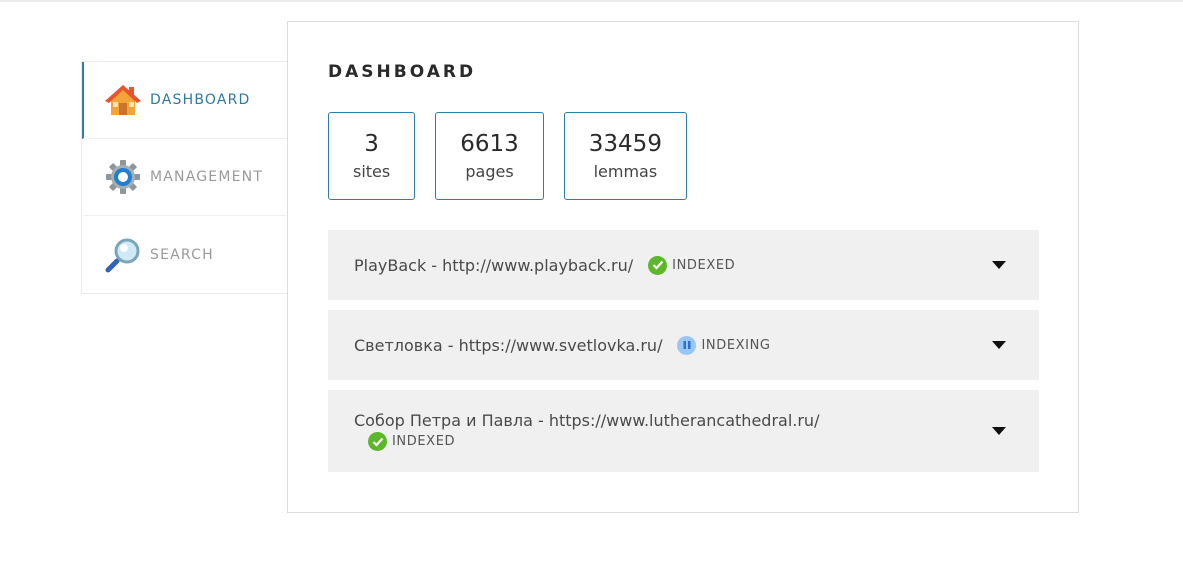  What do you see at coordinates (494, 265) in the screenshot?
I see `site-title: PlayBack - http://www.playback.ru/` at bounding box center [494, 265].